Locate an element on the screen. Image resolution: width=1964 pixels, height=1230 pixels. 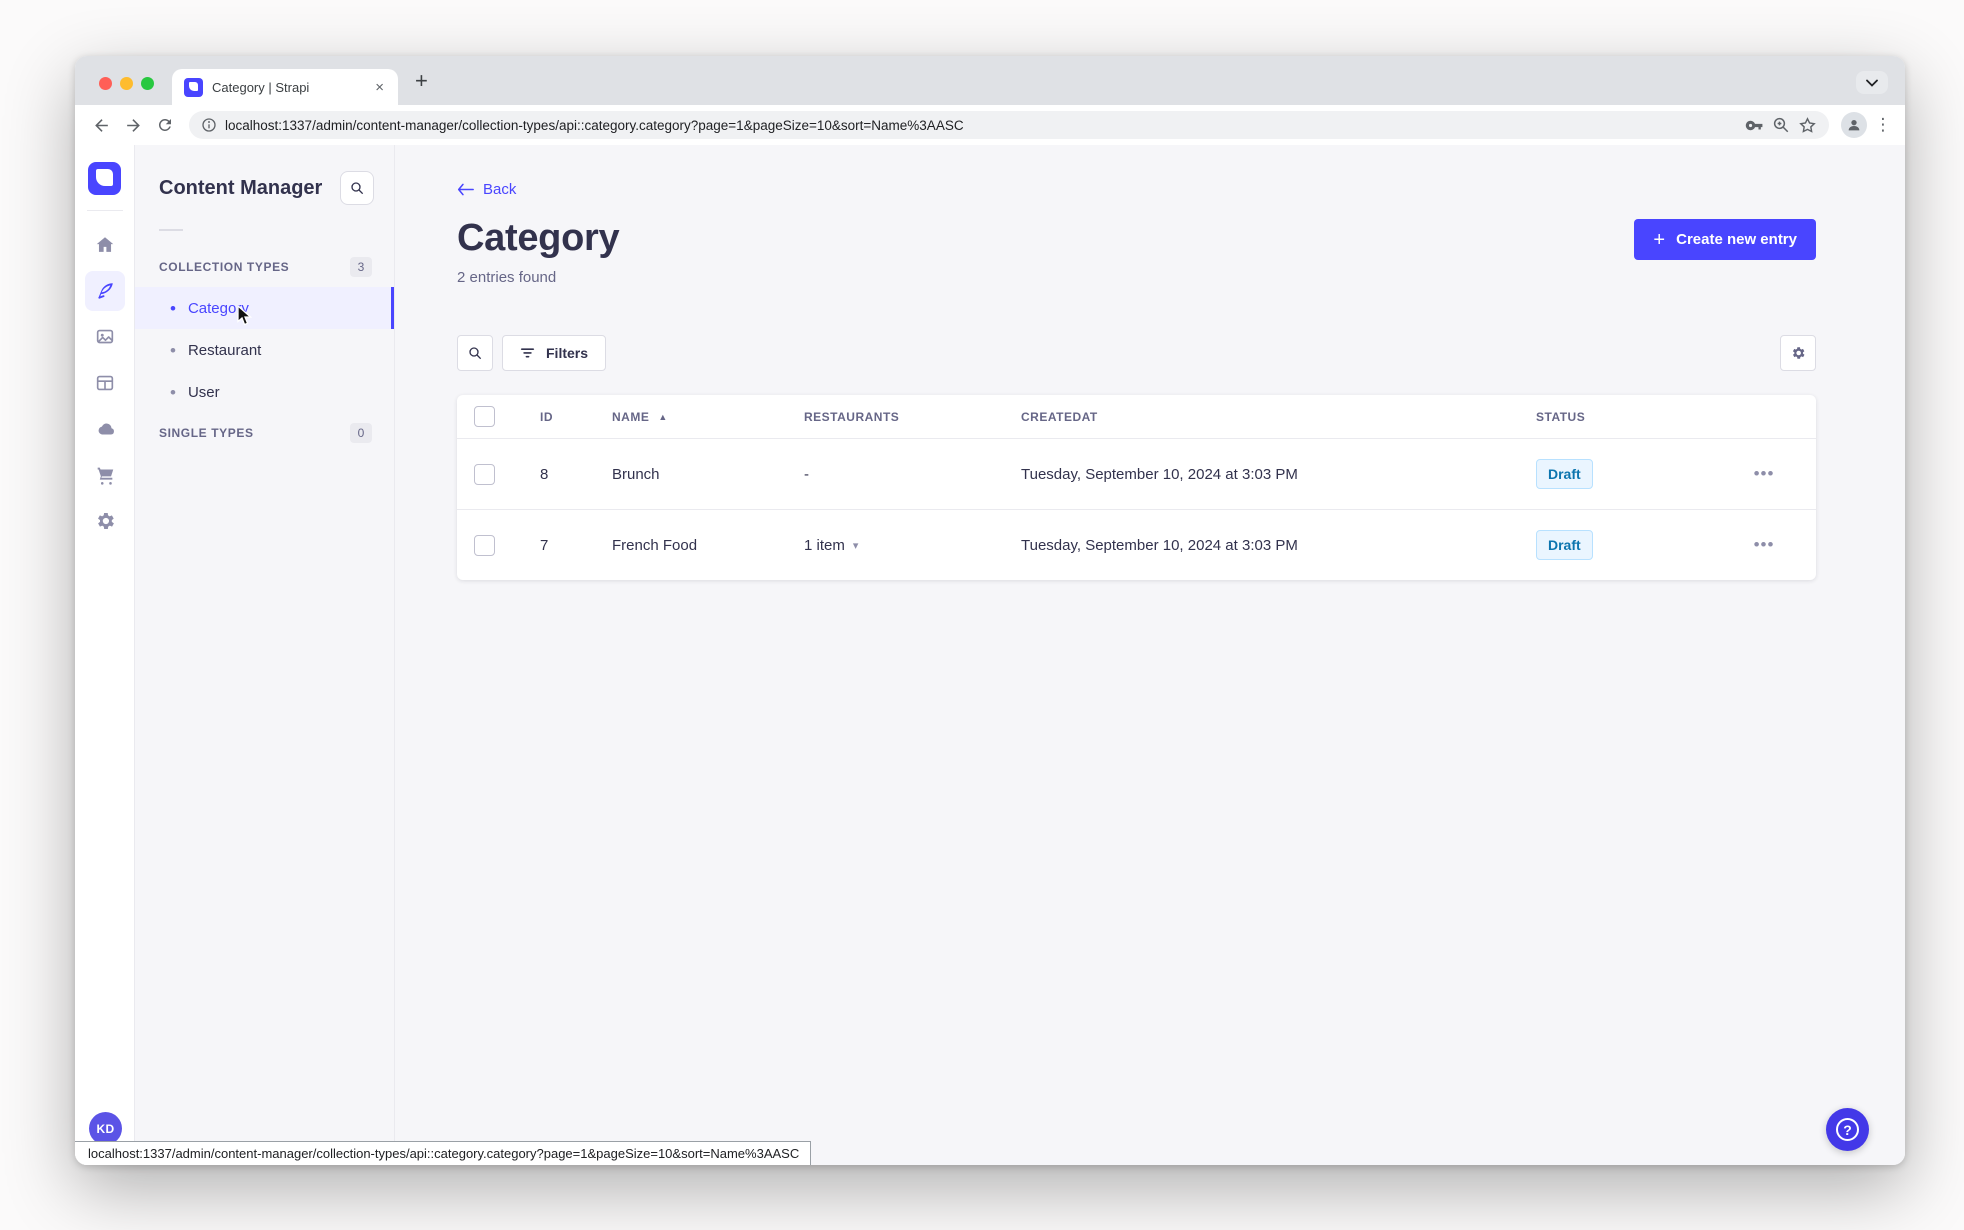
zoom-page-icon is located at coordinates (1781, 125).